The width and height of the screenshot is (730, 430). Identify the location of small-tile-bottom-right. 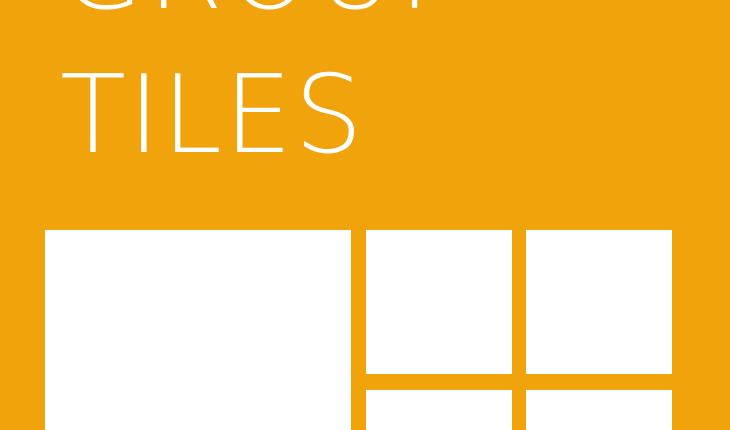
(599, 410).